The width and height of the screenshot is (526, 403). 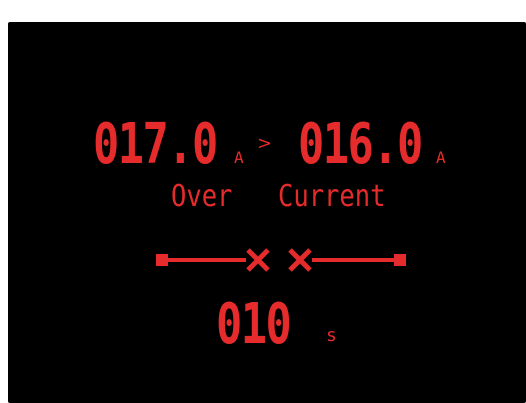 I want to click on trip-right-terminal, so click(x=400, y=260).